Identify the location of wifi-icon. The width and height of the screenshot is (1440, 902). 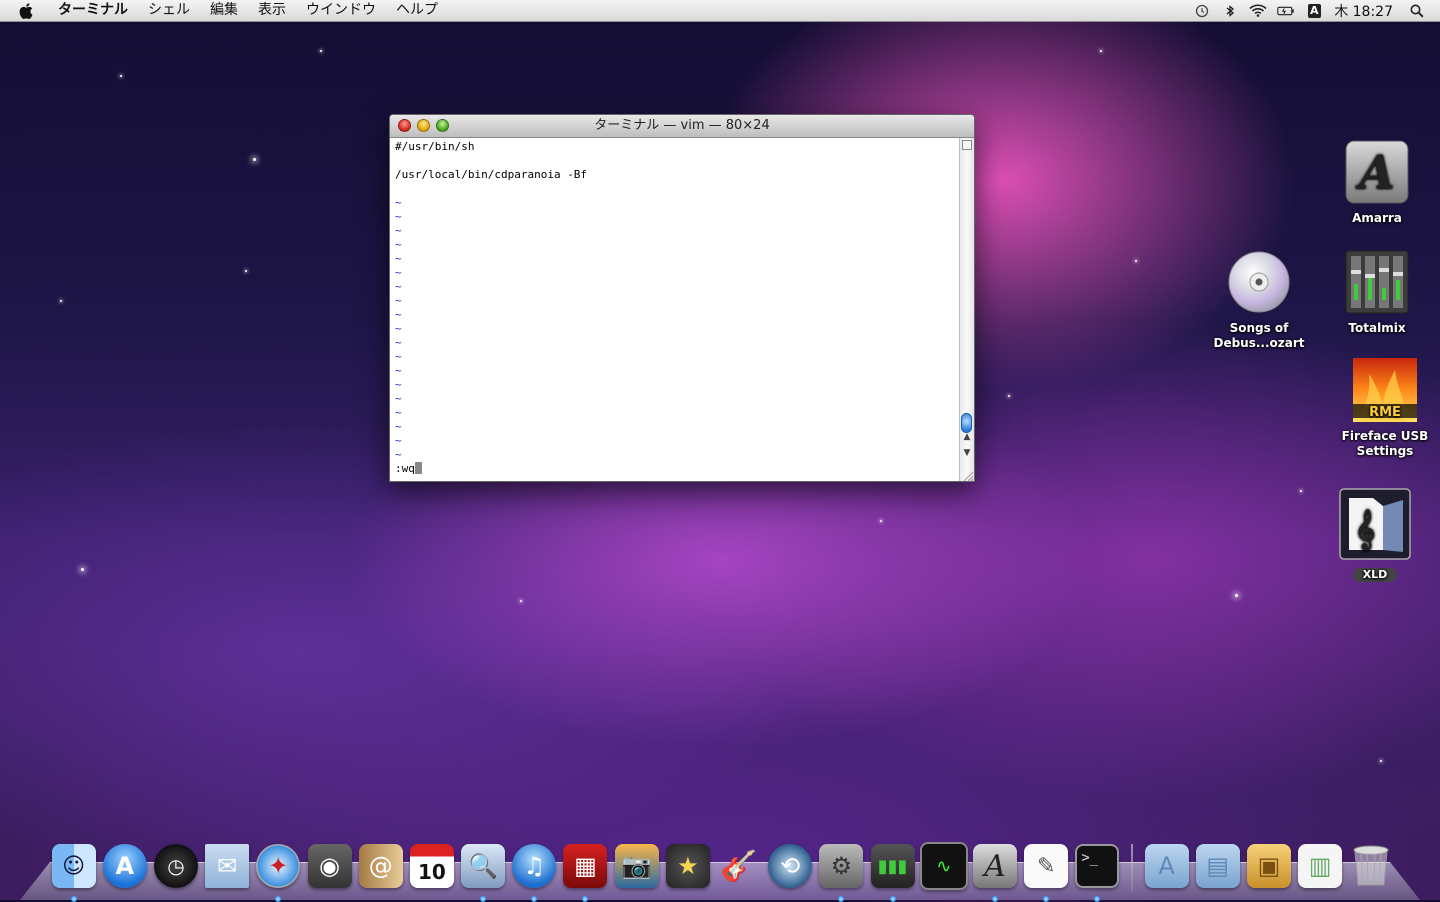
(1258, 11).